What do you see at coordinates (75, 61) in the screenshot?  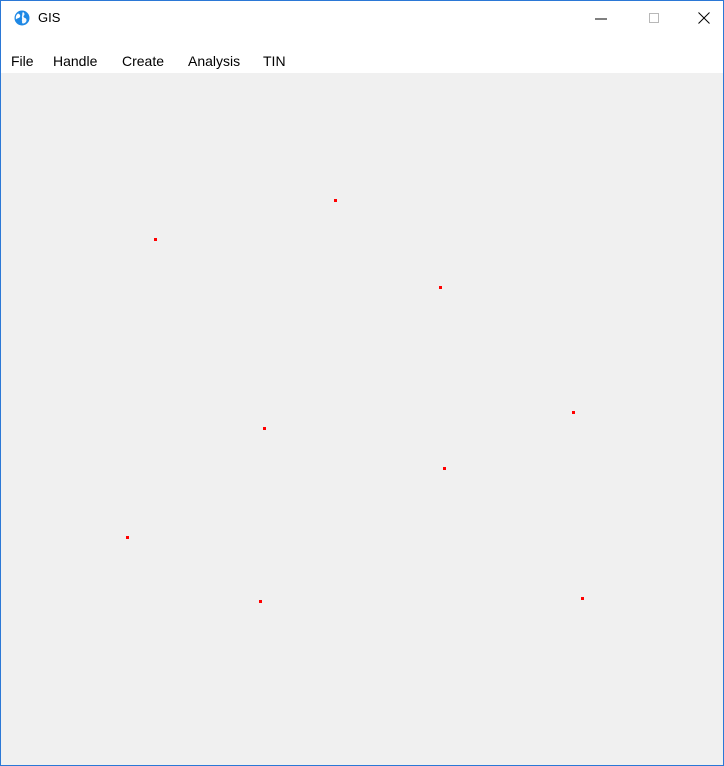 I see `menu-handle: Handle` at bounding box center [75, 61].